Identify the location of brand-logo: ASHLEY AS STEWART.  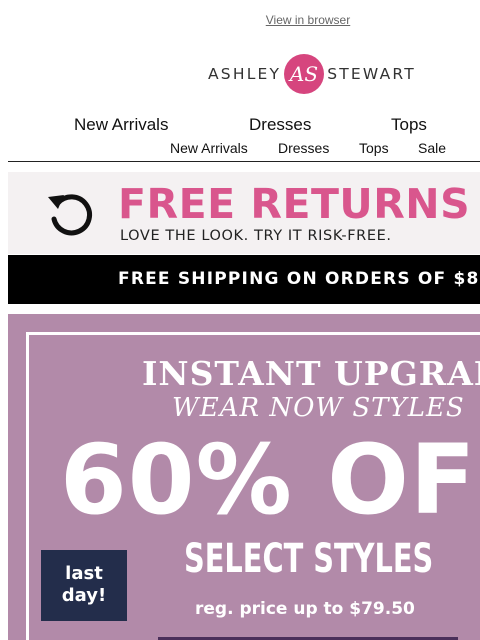
(312, 74).